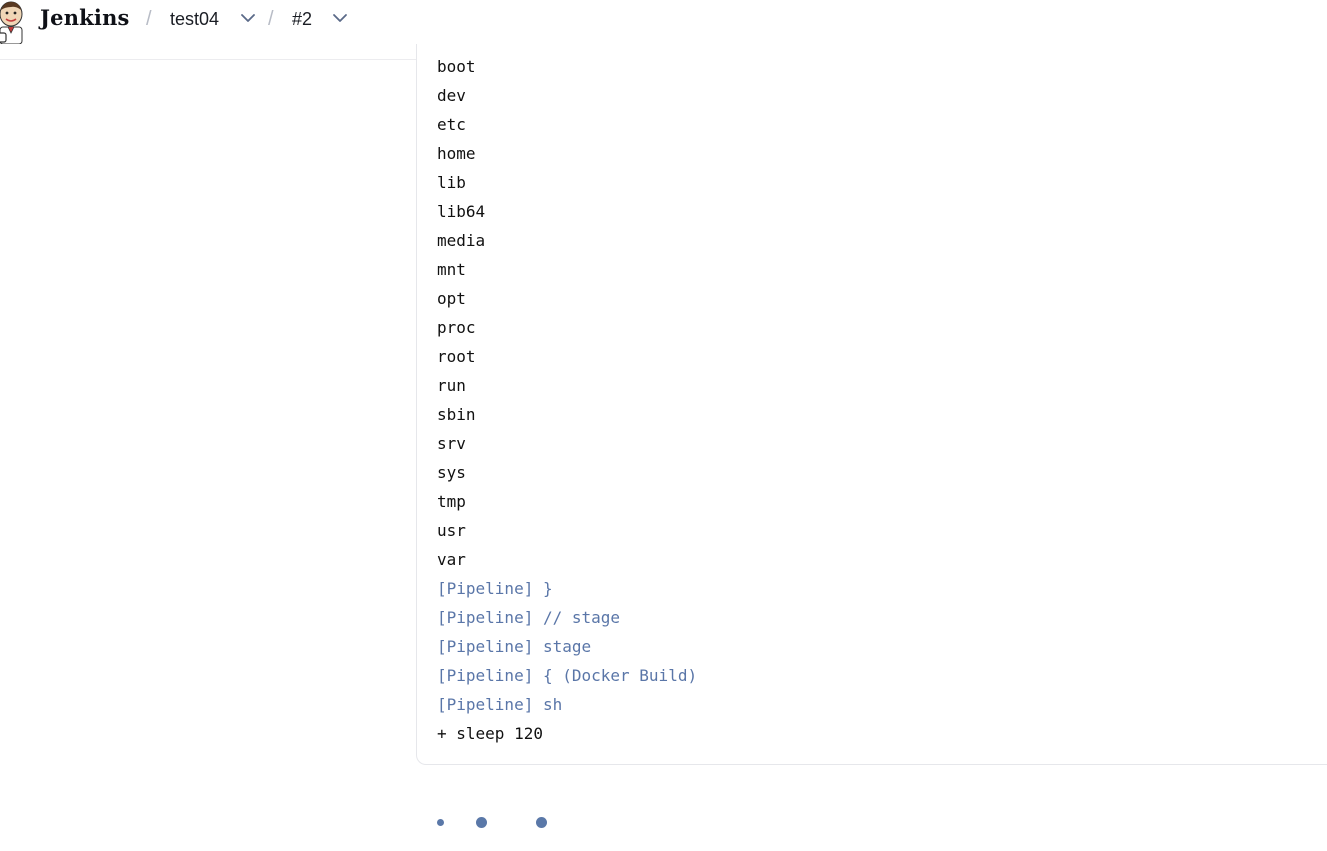  What do you see at coordinates (451, 443) in the screenshot?
I see `console-log-line: srv` at bounding box center [451, 443].